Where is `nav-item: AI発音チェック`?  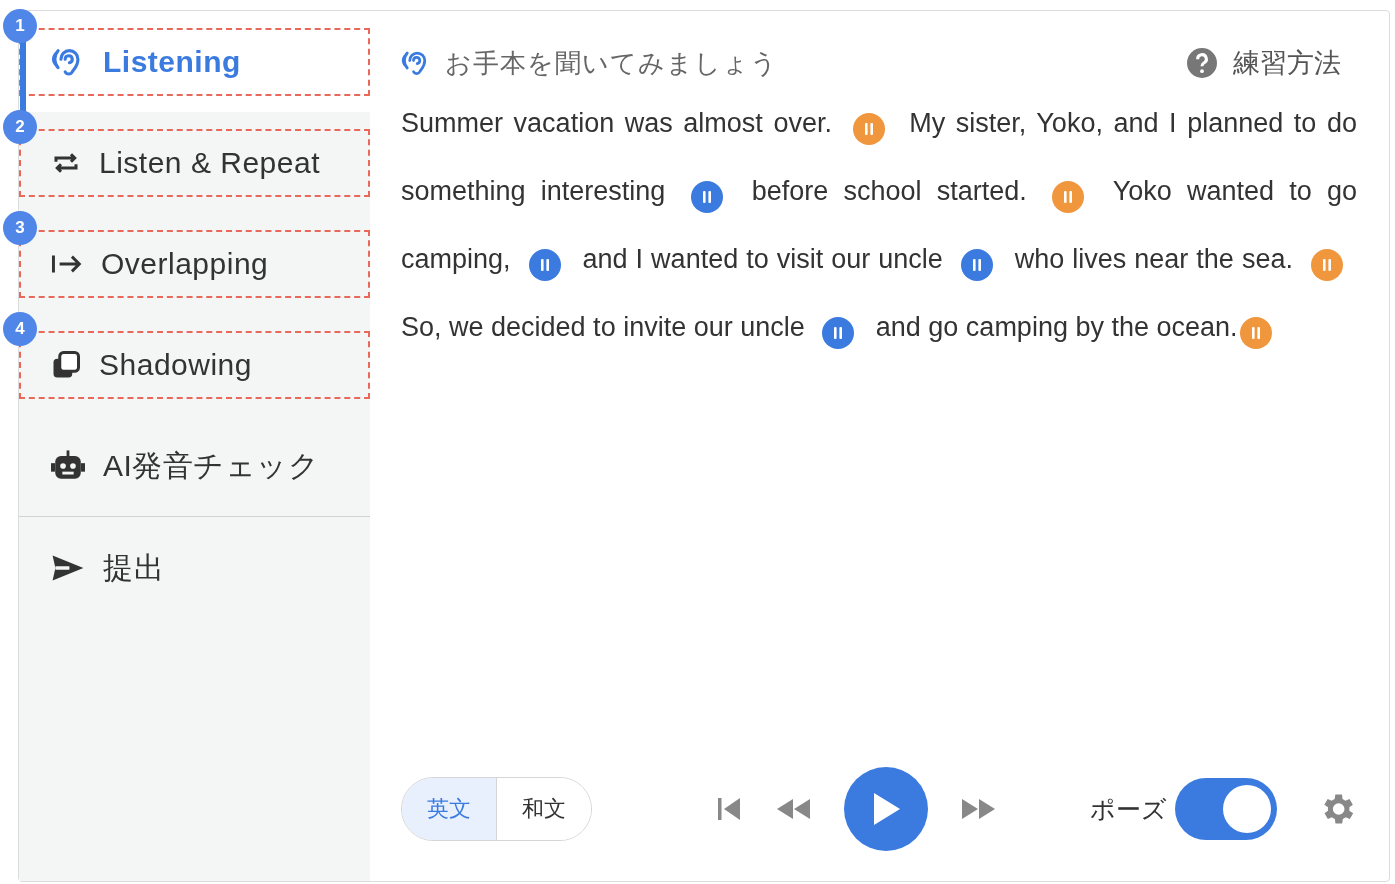
nav-item: AI発音チェック is located at coordinates (176, 466).